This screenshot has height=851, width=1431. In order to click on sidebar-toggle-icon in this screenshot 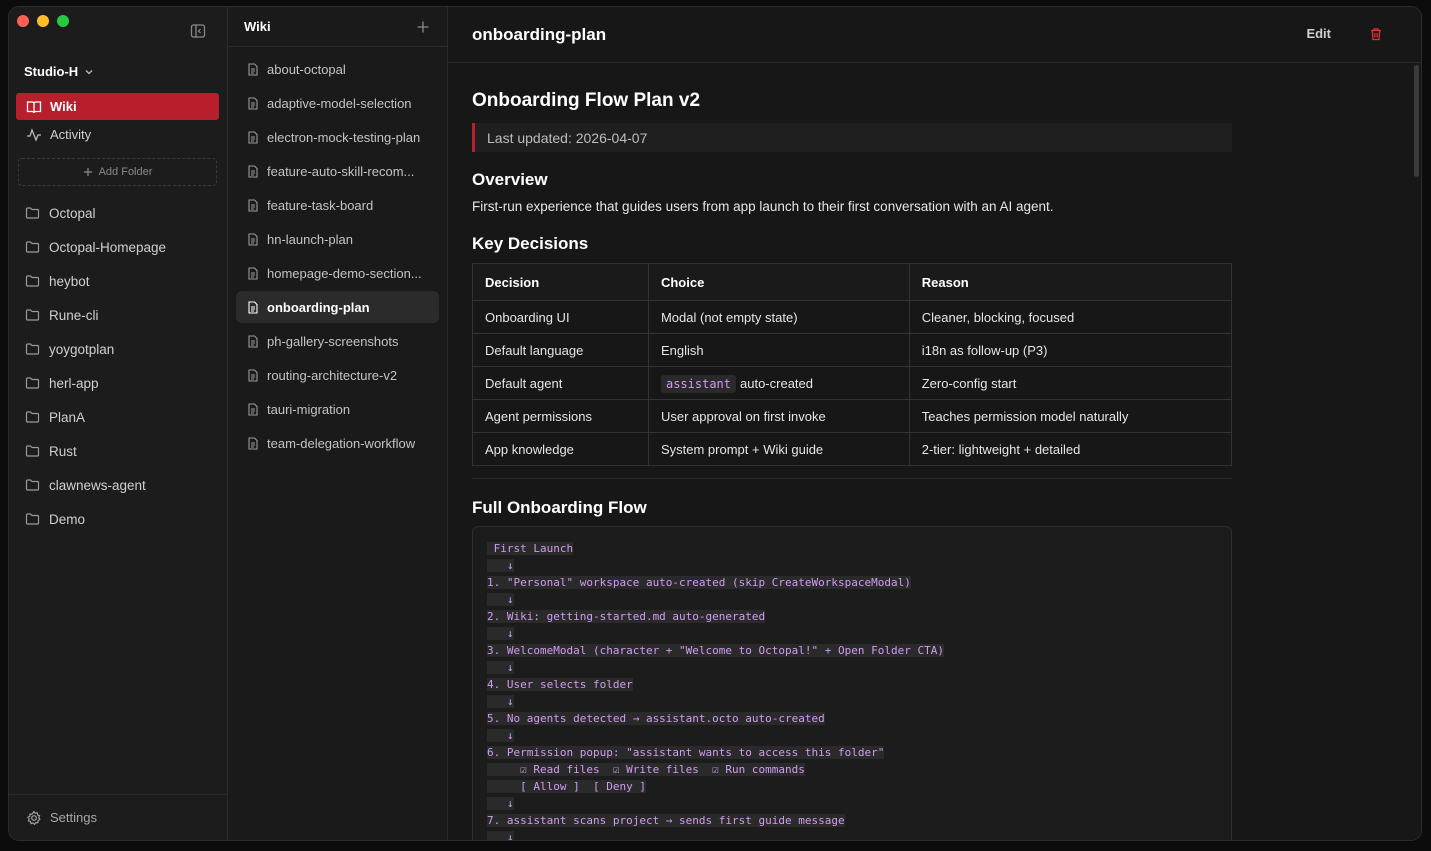, I will do `click(198, 31)`.